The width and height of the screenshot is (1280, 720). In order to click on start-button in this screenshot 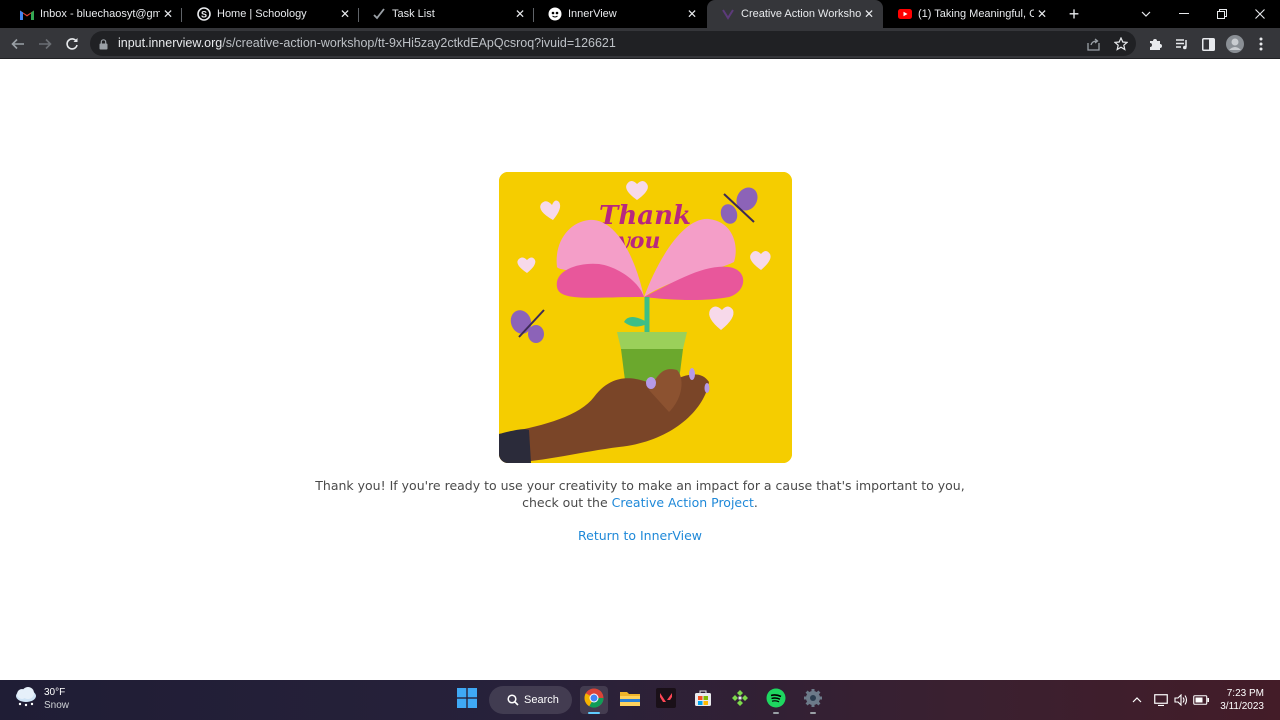, I will do `click(467, 700)`.